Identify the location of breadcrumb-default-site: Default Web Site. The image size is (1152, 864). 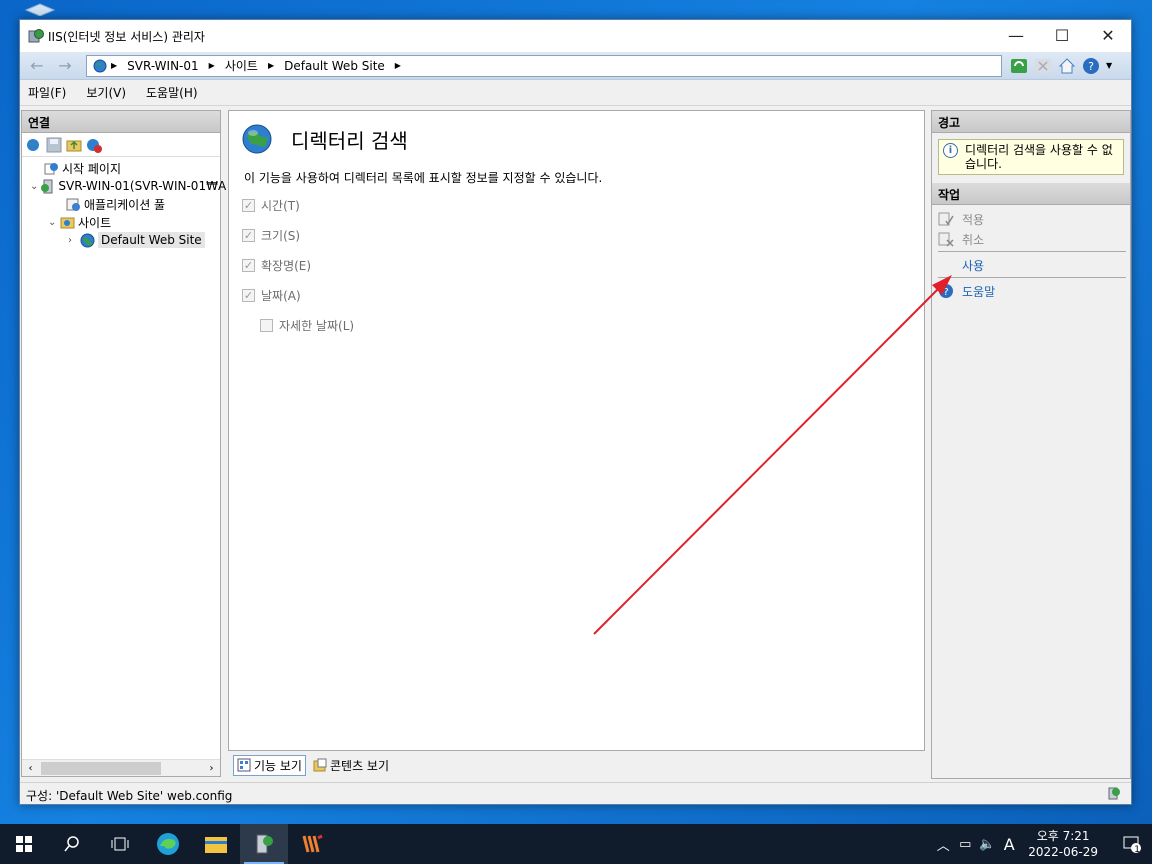
(334, 66).